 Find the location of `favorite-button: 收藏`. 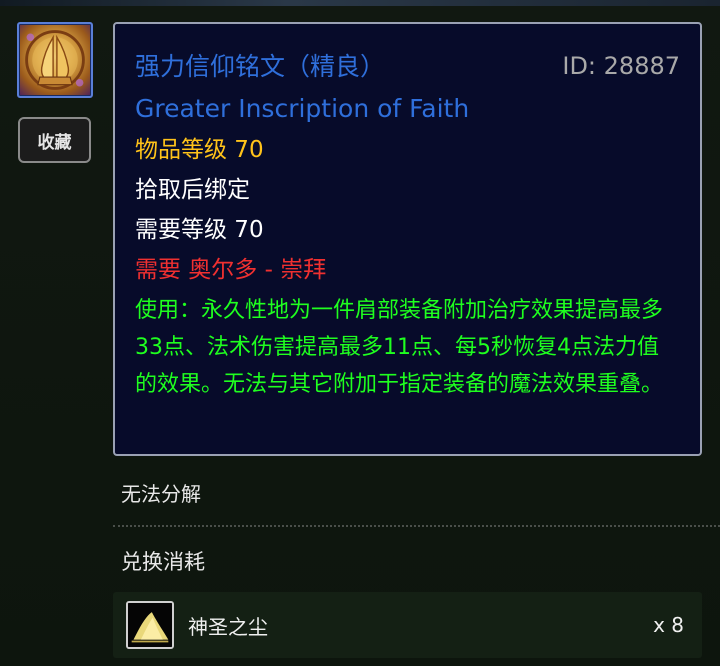

favorite-button: 收藏 is located at coordinates (54, 140).